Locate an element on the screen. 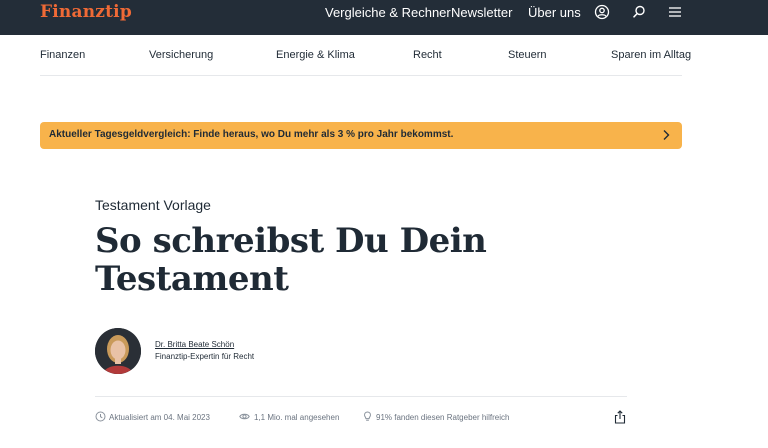 This screenshot has height=448, width=768. author-name-link: Dr. Britta Beate Schön is located at coordinates (194, 344).